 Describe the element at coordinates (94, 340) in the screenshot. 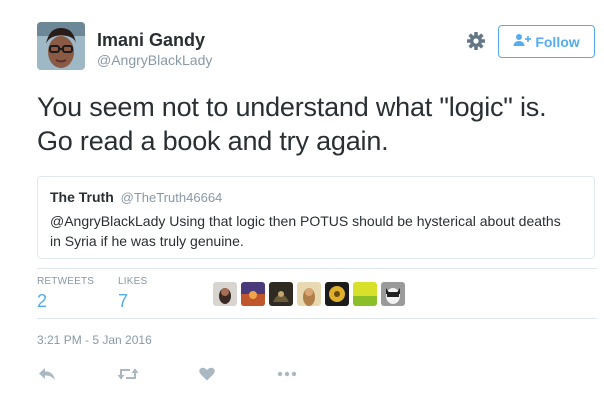

I see `tweet-timestamp: 3:21 PM - 5 Jan 2016` at that location.